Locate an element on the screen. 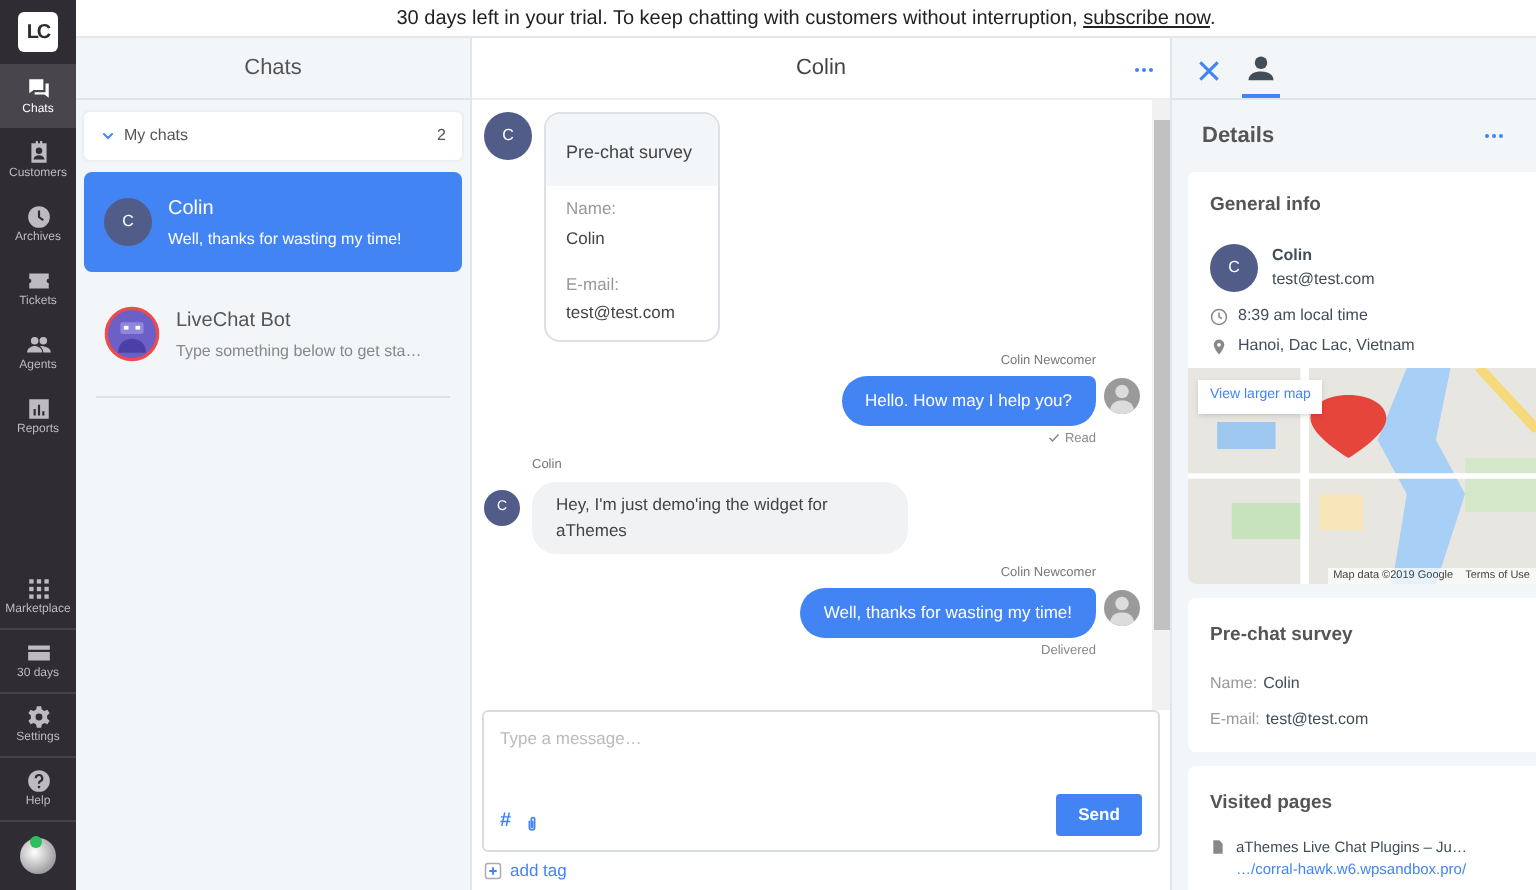 This screenshot has height=890, width=1536. person-icon is located at coordinates (1261, 69).